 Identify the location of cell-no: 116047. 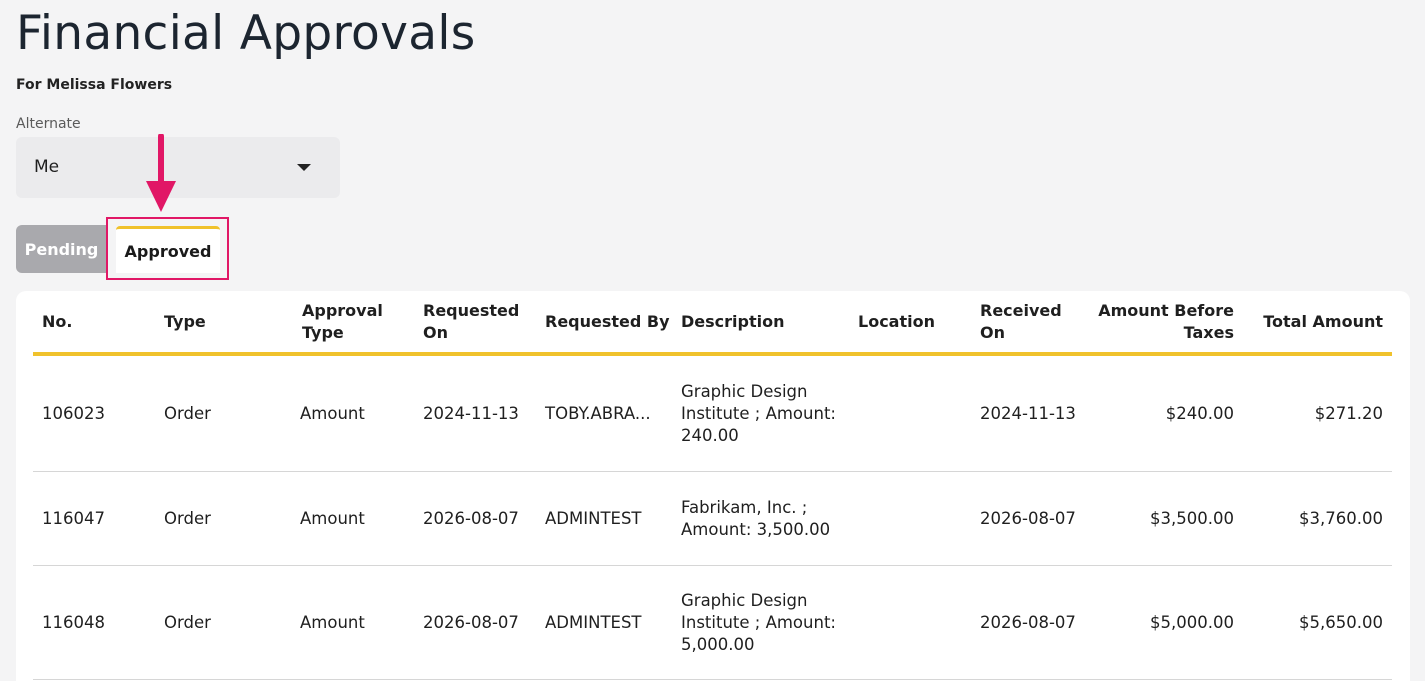
(73, 518).